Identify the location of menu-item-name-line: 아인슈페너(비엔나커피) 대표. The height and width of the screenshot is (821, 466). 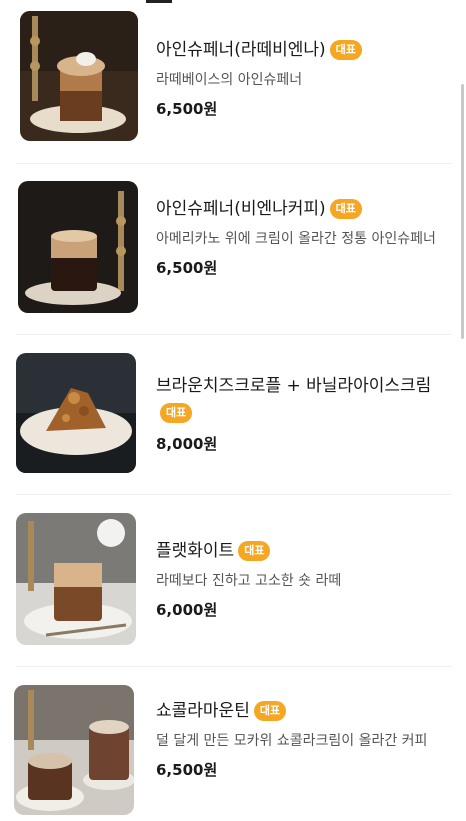
(302, 209).